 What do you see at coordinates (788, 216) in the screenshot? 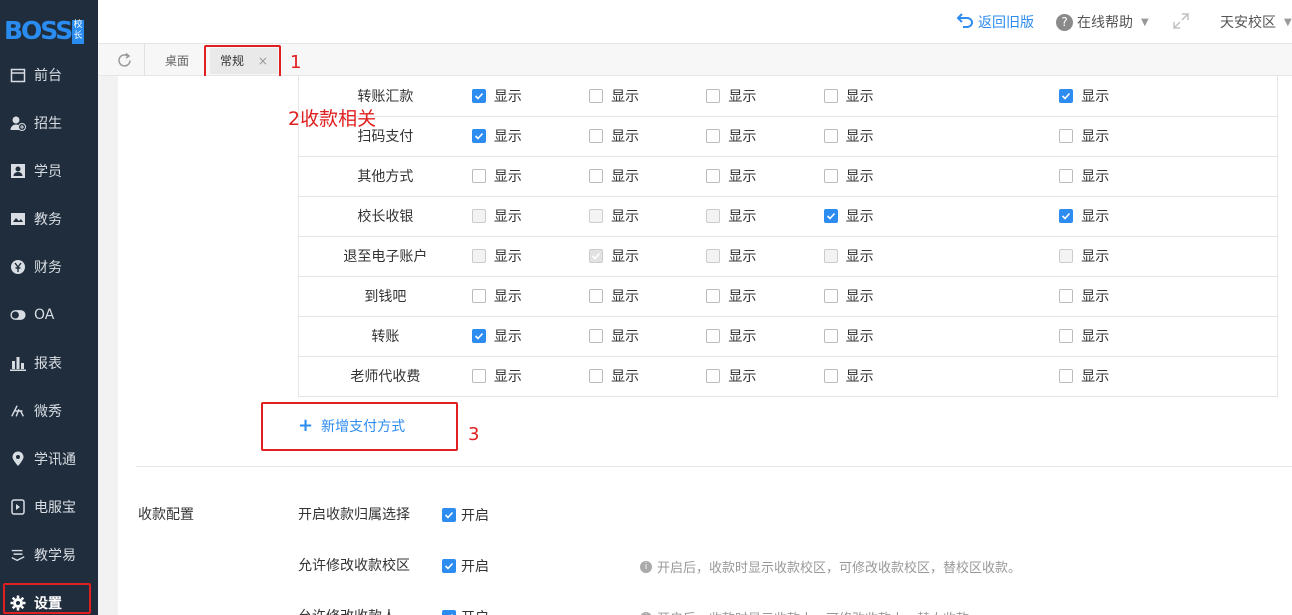
I see `table-row: 校长收银 显示 显示 显示 显示 显示` at bounding box center [788, 216].